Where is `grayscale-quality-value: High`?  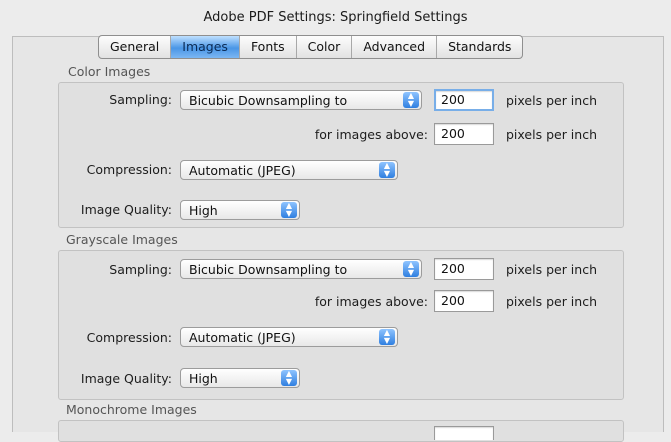 grayscale-quality-value: High is located at coordinates (203, 378).